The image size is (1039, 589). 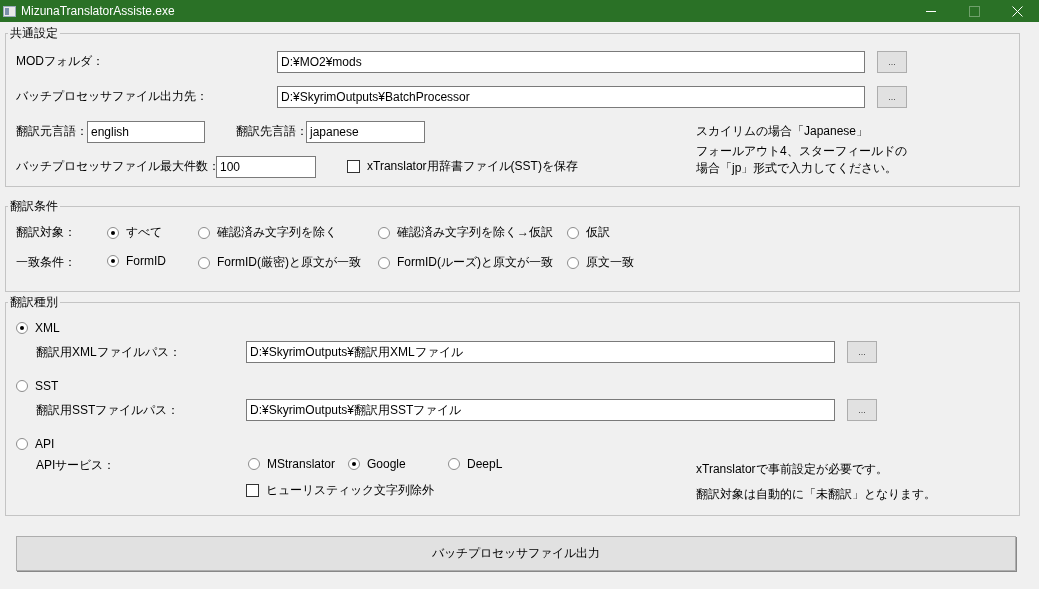 I want to click on field-label: 翻訳対象：, so click(x=46, y=232).